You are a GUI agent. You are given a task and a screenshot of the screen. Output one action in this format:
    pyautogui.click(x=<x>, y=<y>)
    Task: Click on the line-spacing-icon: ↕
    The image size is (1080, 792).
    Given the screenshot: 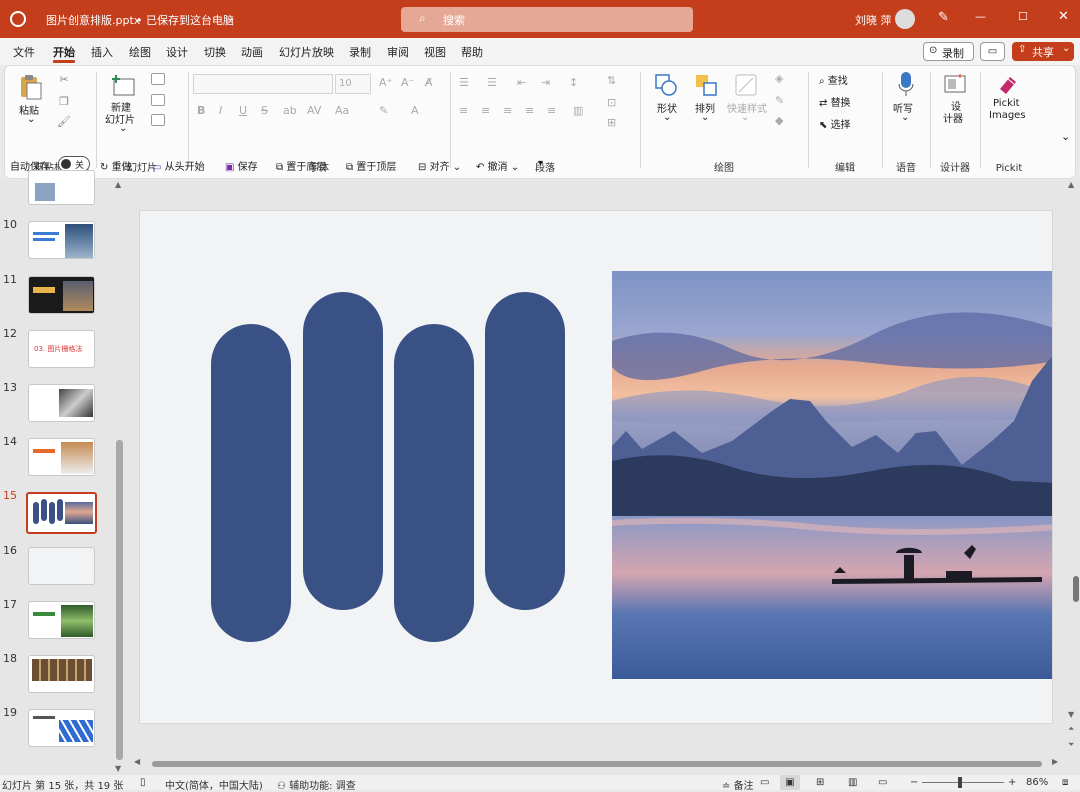 What is the action you would take?
    pyautogui.click(x=573, y=82)
    